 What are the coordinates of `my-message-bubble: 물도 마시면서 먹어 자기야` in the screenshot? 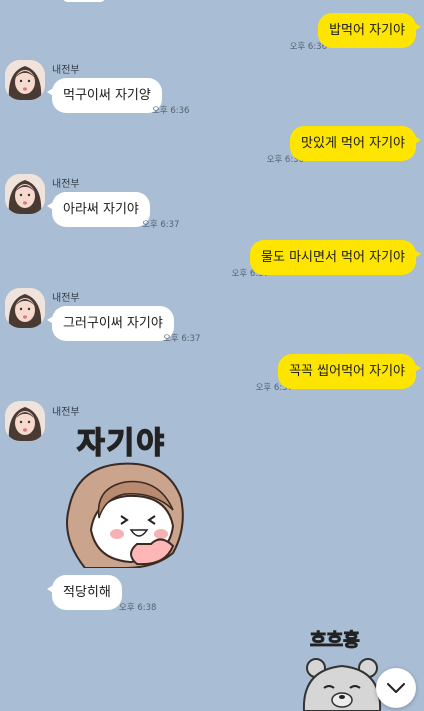 It's located at (335, 257).